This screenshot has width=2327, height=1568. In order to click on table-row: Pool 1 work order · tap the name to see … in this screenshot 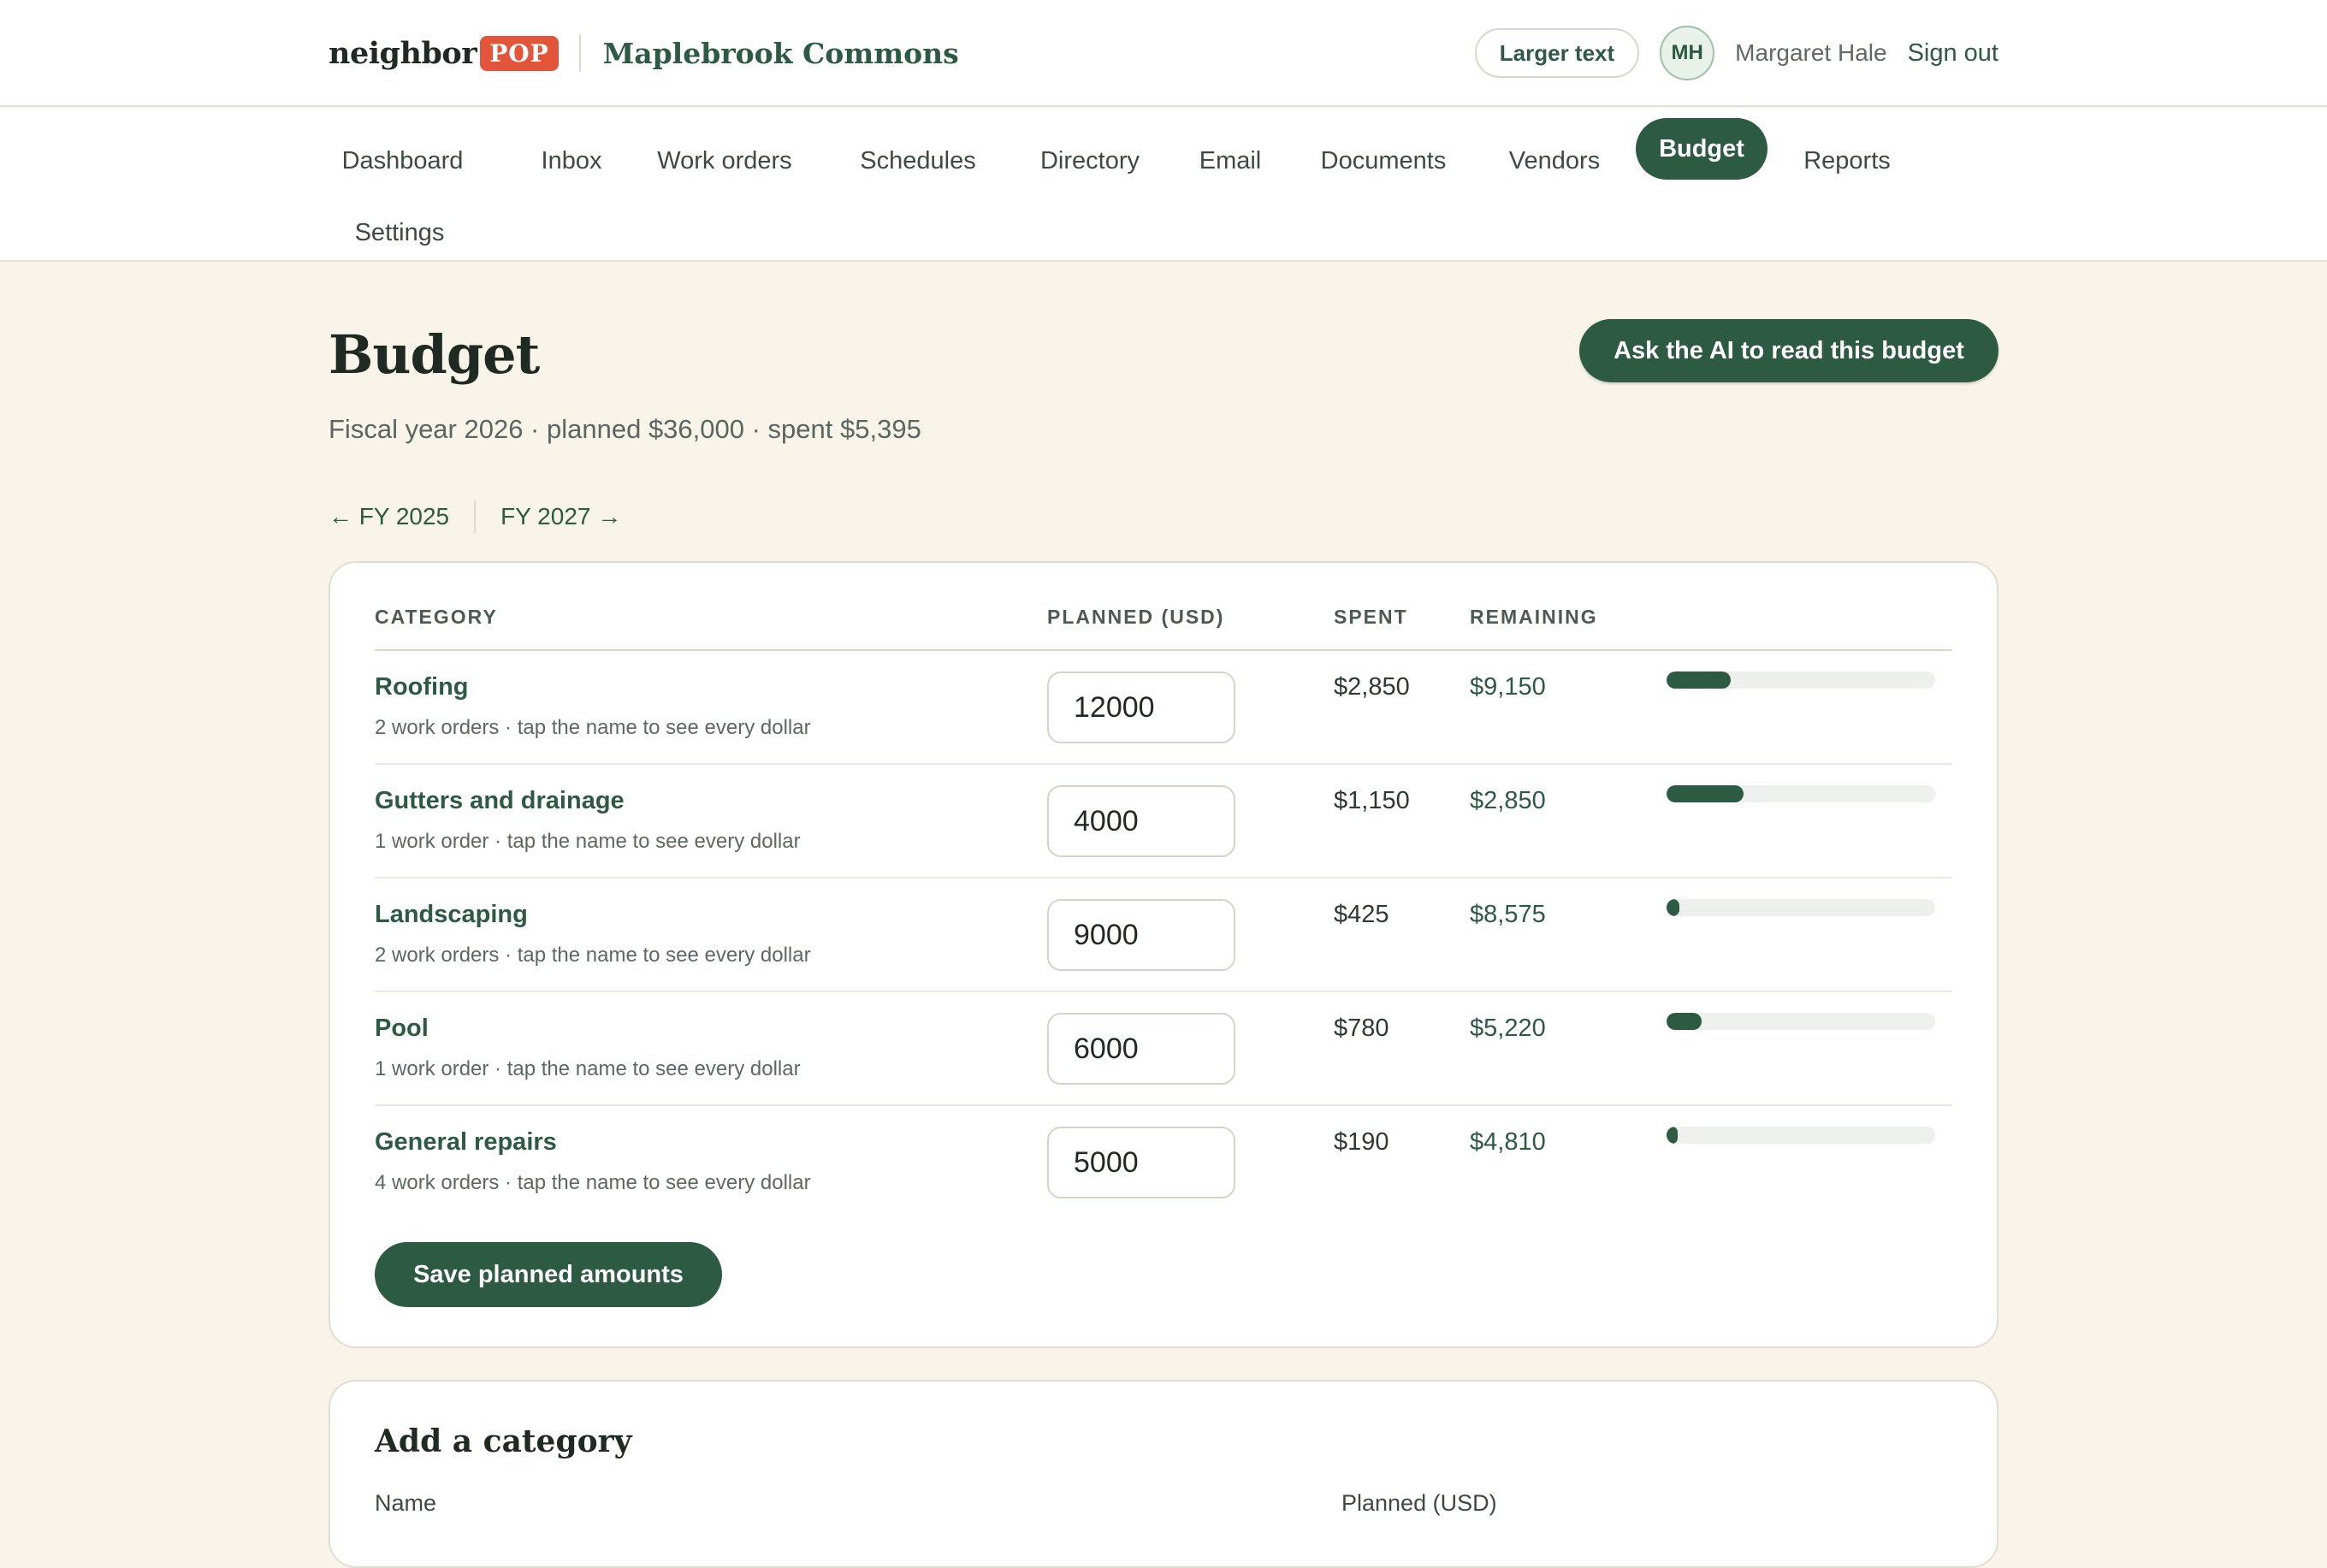, I will do `click(1163, 1049)`.